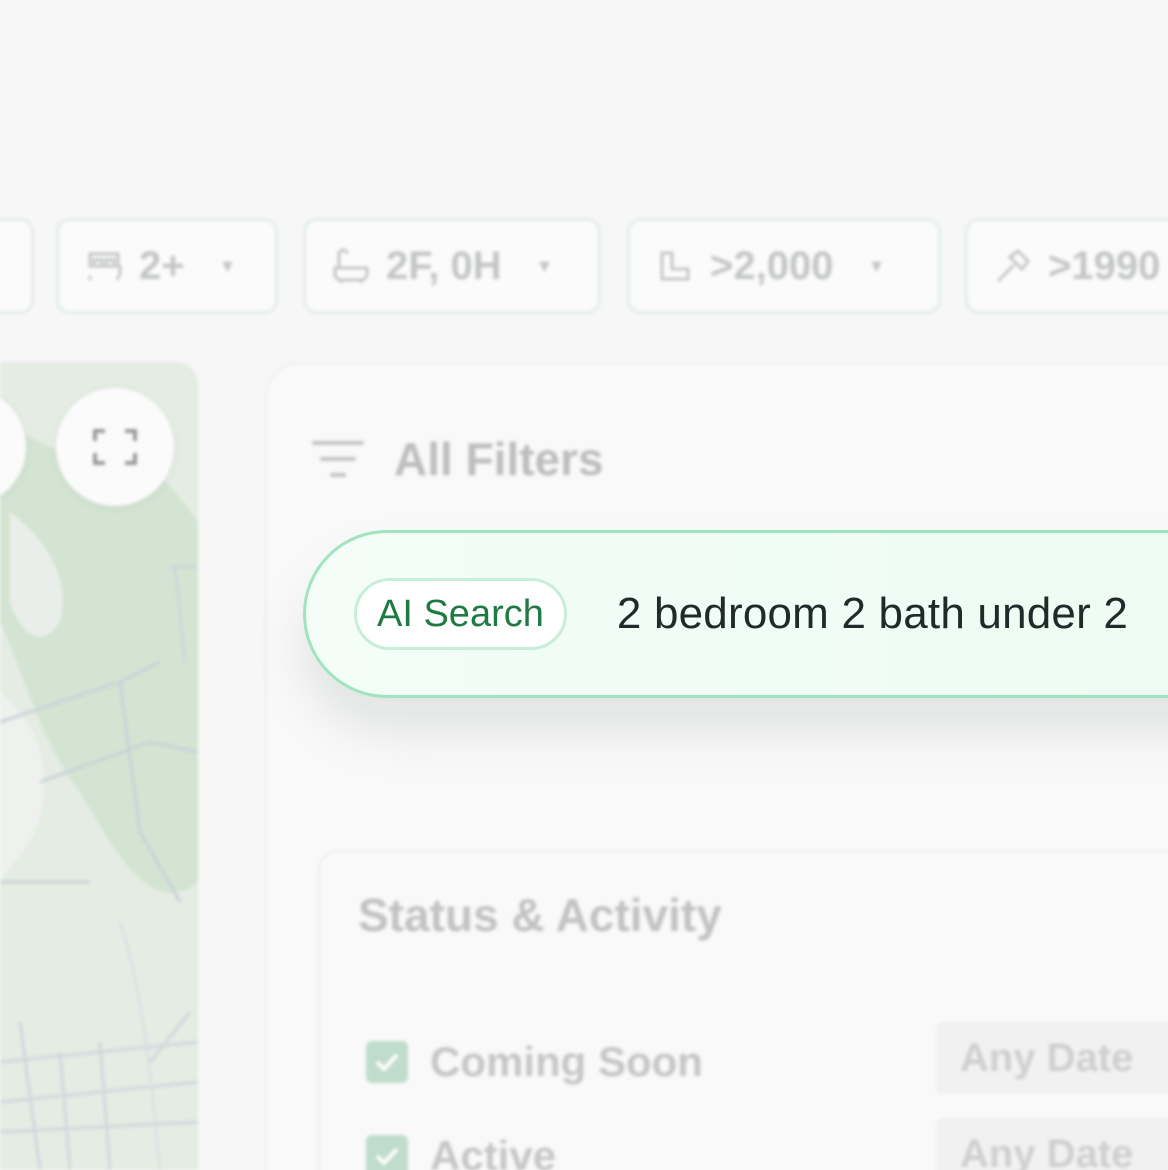 The image size is (1168, 1170). I want to click on hammer-icon, so click(1013, 266).